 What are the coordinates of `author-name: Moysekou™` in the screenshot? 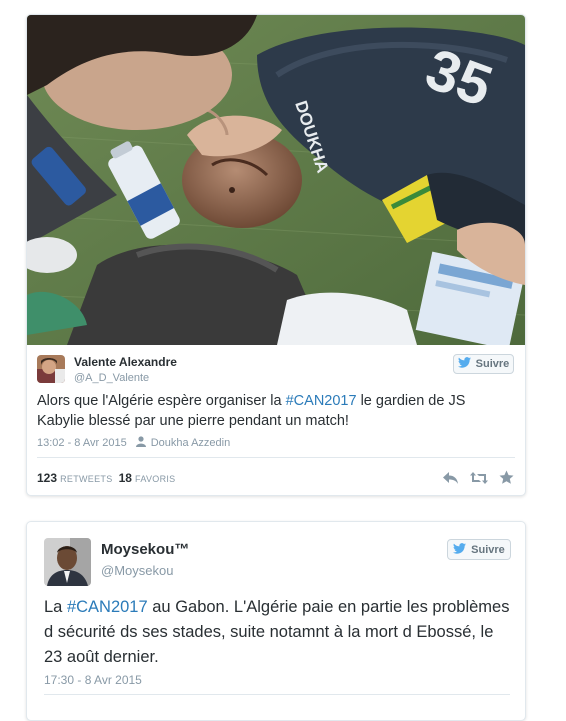 It's located at (145, 549).